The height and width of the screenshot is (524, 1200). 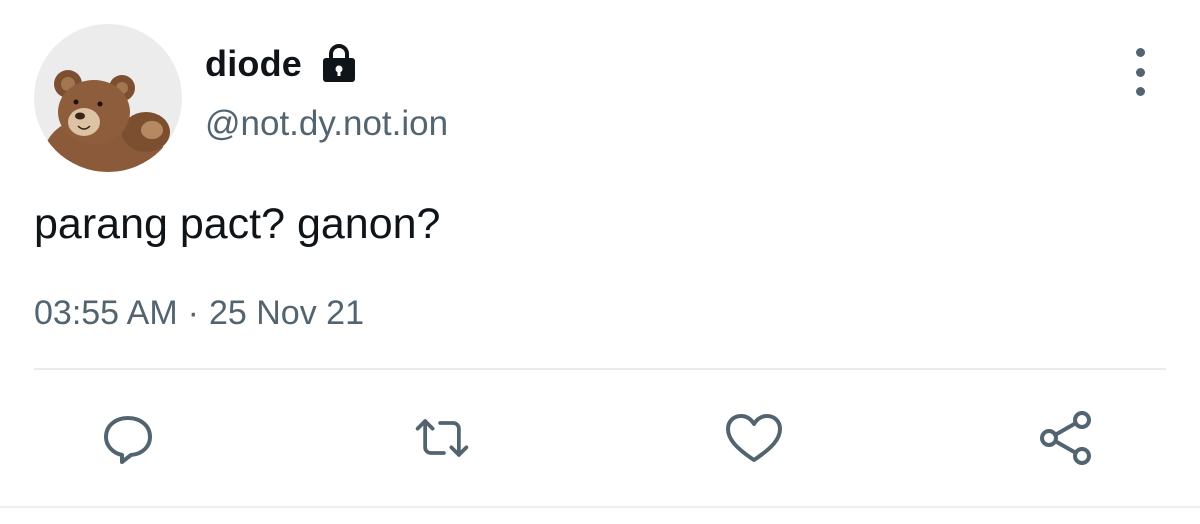 I want to click on divider, so click(x=600, y=369).